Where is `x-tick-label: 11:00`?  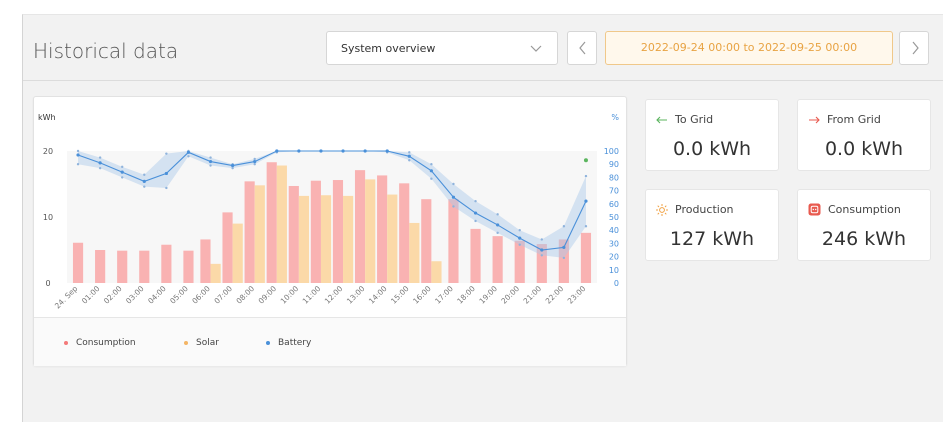
x-tick-label: 11:00 is located at coordinates (312, 295).